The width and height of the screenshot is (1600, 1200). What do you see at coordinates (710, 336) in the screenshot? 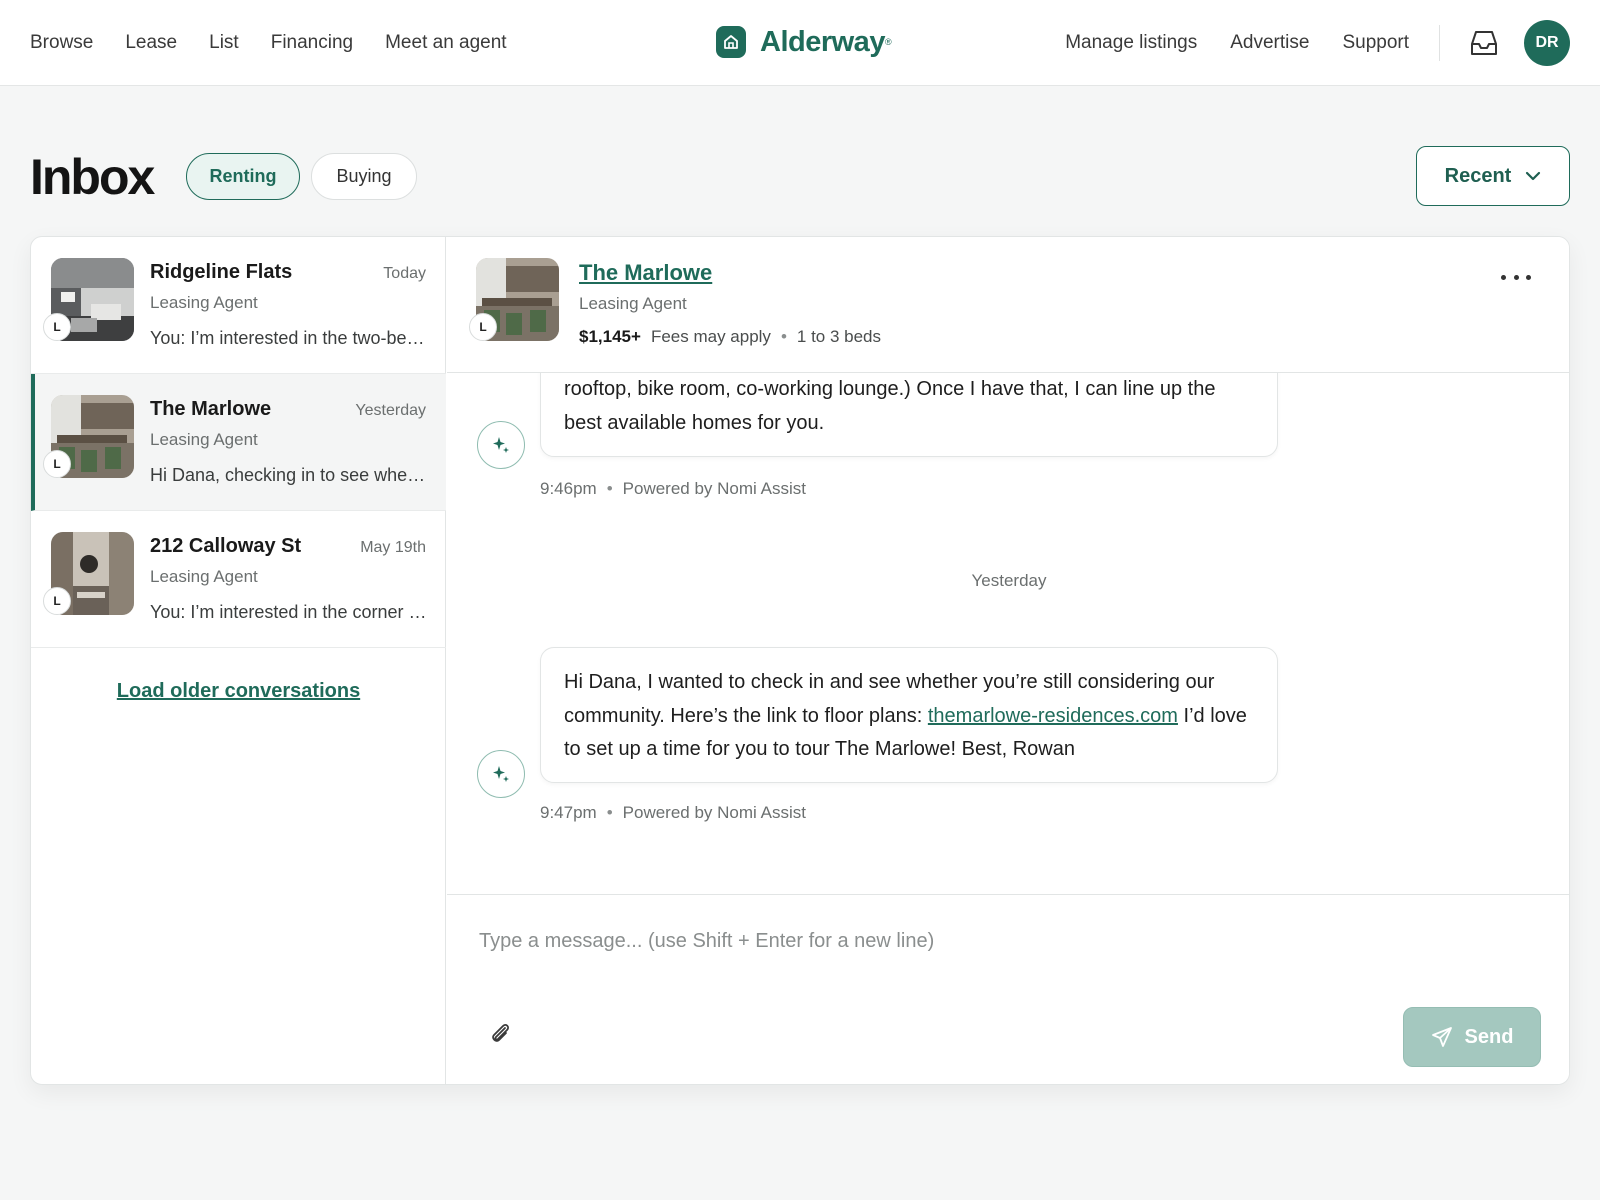
I see `fees-note: Fees may apply` at bounding box center [710, 336].